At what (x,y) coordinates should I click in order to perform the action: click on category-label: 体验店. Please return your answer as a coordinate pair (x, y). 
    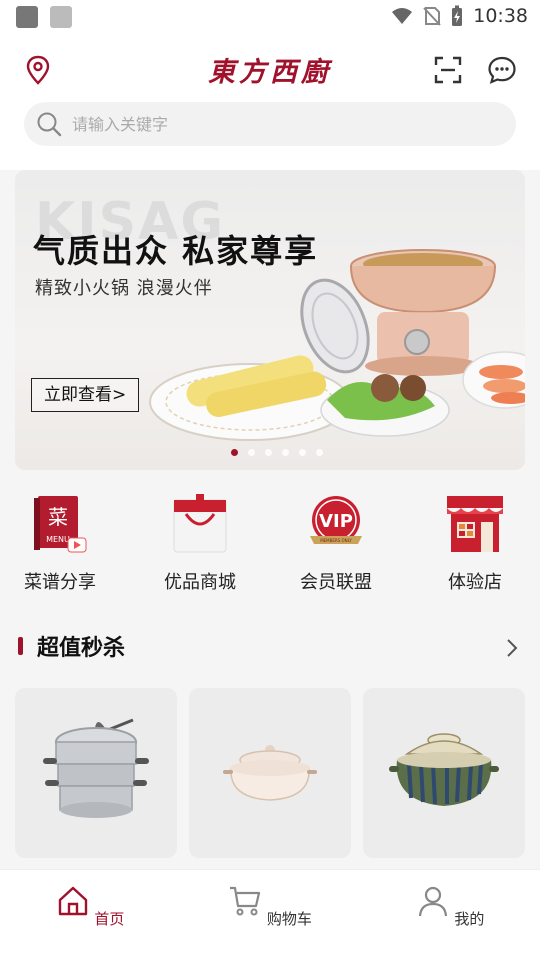
    Looking at the image, I should click on (475, 582).